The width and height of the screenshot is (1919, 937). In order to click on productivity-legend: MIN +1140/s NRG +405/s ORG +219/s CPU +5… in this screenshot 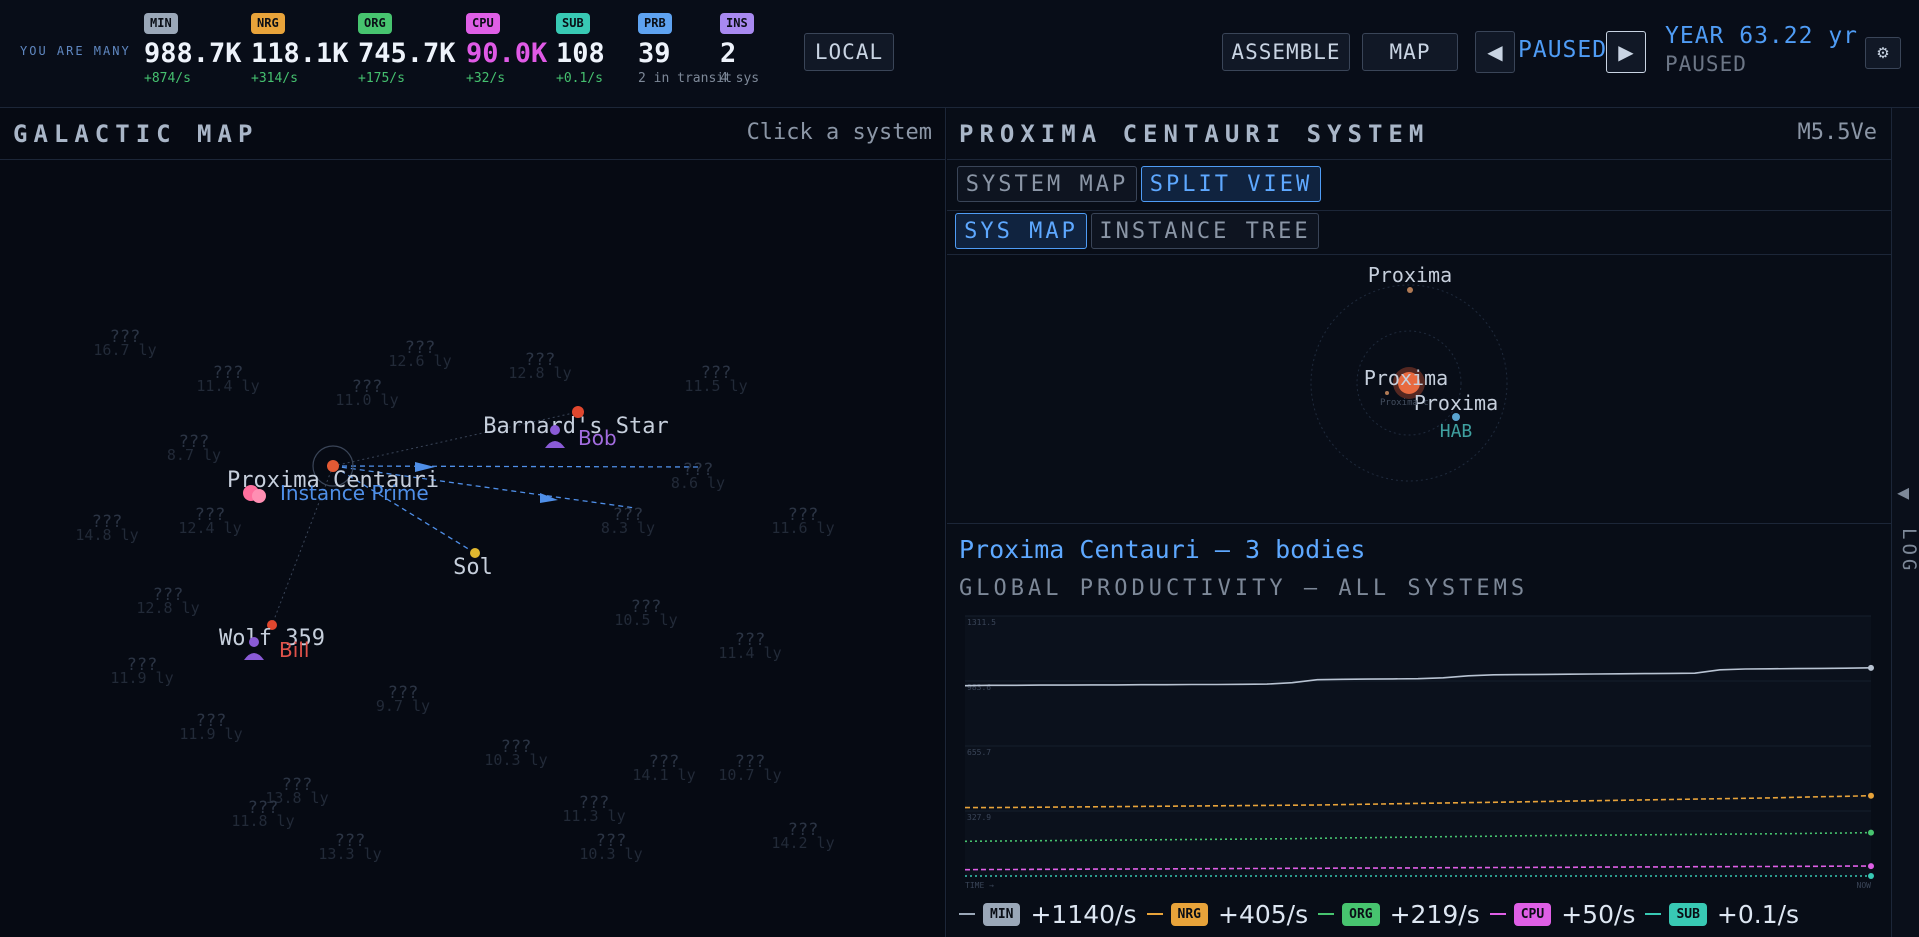, I will do `click(1384, 914)`.